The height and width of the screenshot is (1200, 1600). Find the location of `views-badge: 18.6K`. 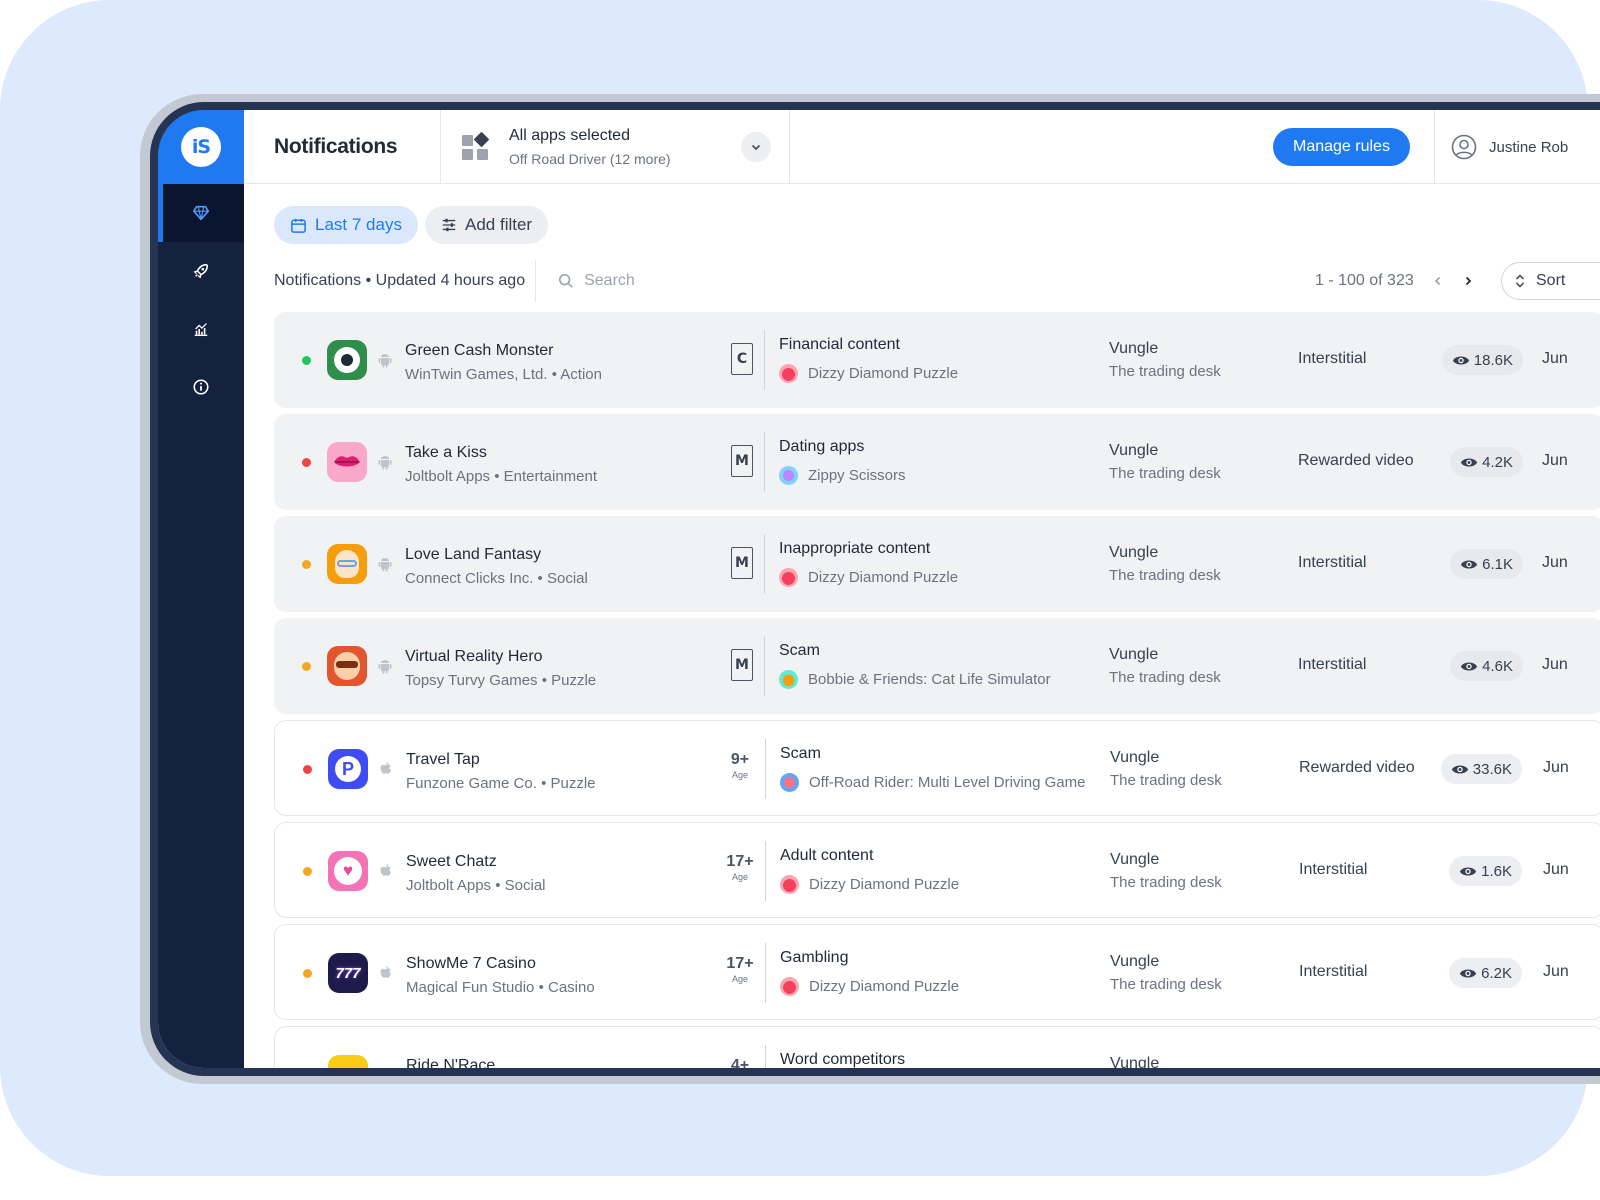

views-badge: 18.6K is located at coordinates (1482, 360).